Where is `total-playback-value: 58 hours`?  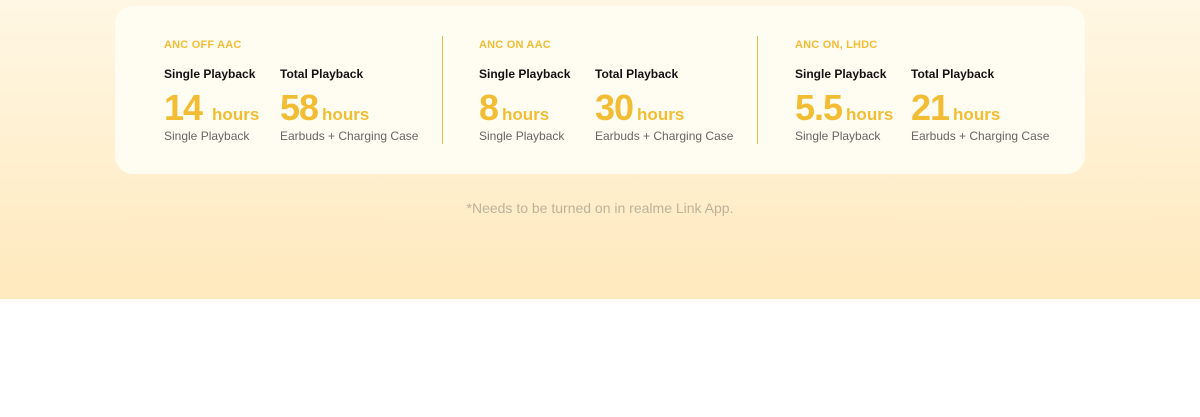
total-playback-value: 58 hours is located at coordinates (324, 108).